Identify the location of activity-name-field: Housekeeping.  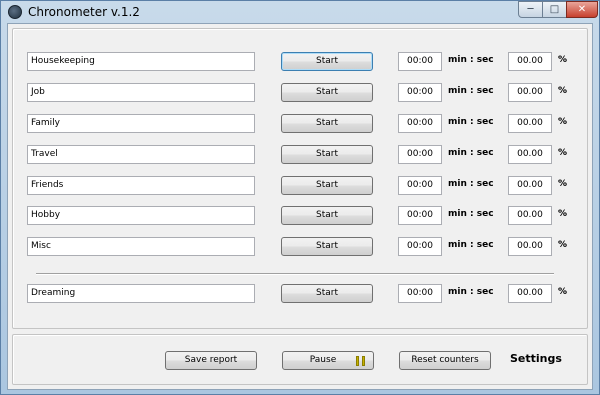
(141, 61).